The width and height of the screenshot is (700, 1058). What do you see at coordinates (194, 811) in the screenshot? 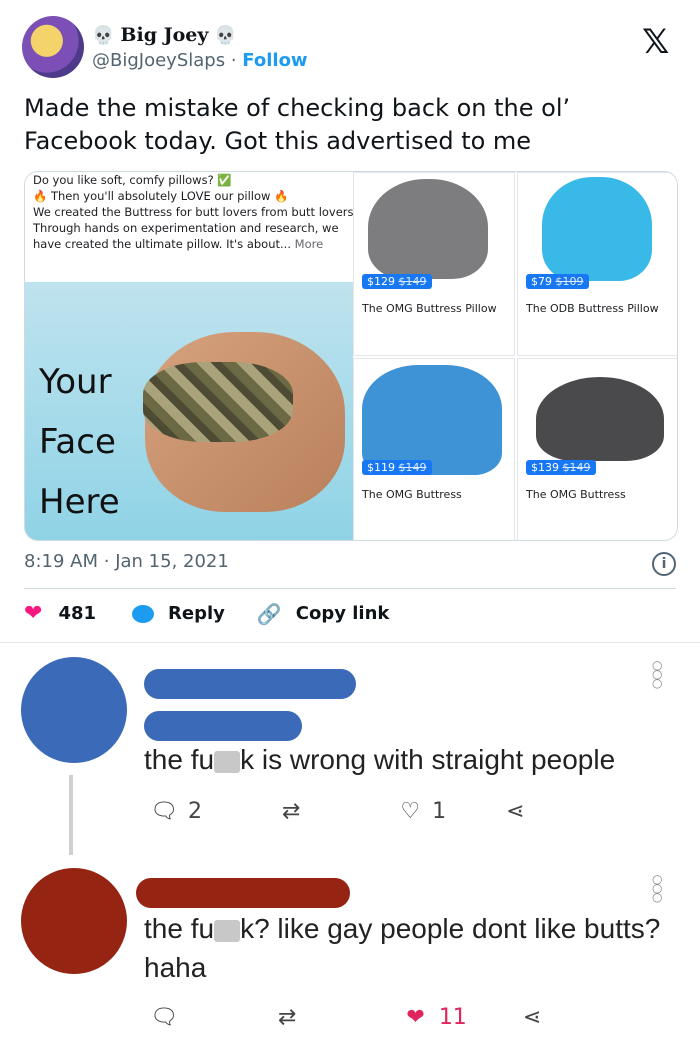
I see `reply-count: 2` at bounding box center [194, 811].